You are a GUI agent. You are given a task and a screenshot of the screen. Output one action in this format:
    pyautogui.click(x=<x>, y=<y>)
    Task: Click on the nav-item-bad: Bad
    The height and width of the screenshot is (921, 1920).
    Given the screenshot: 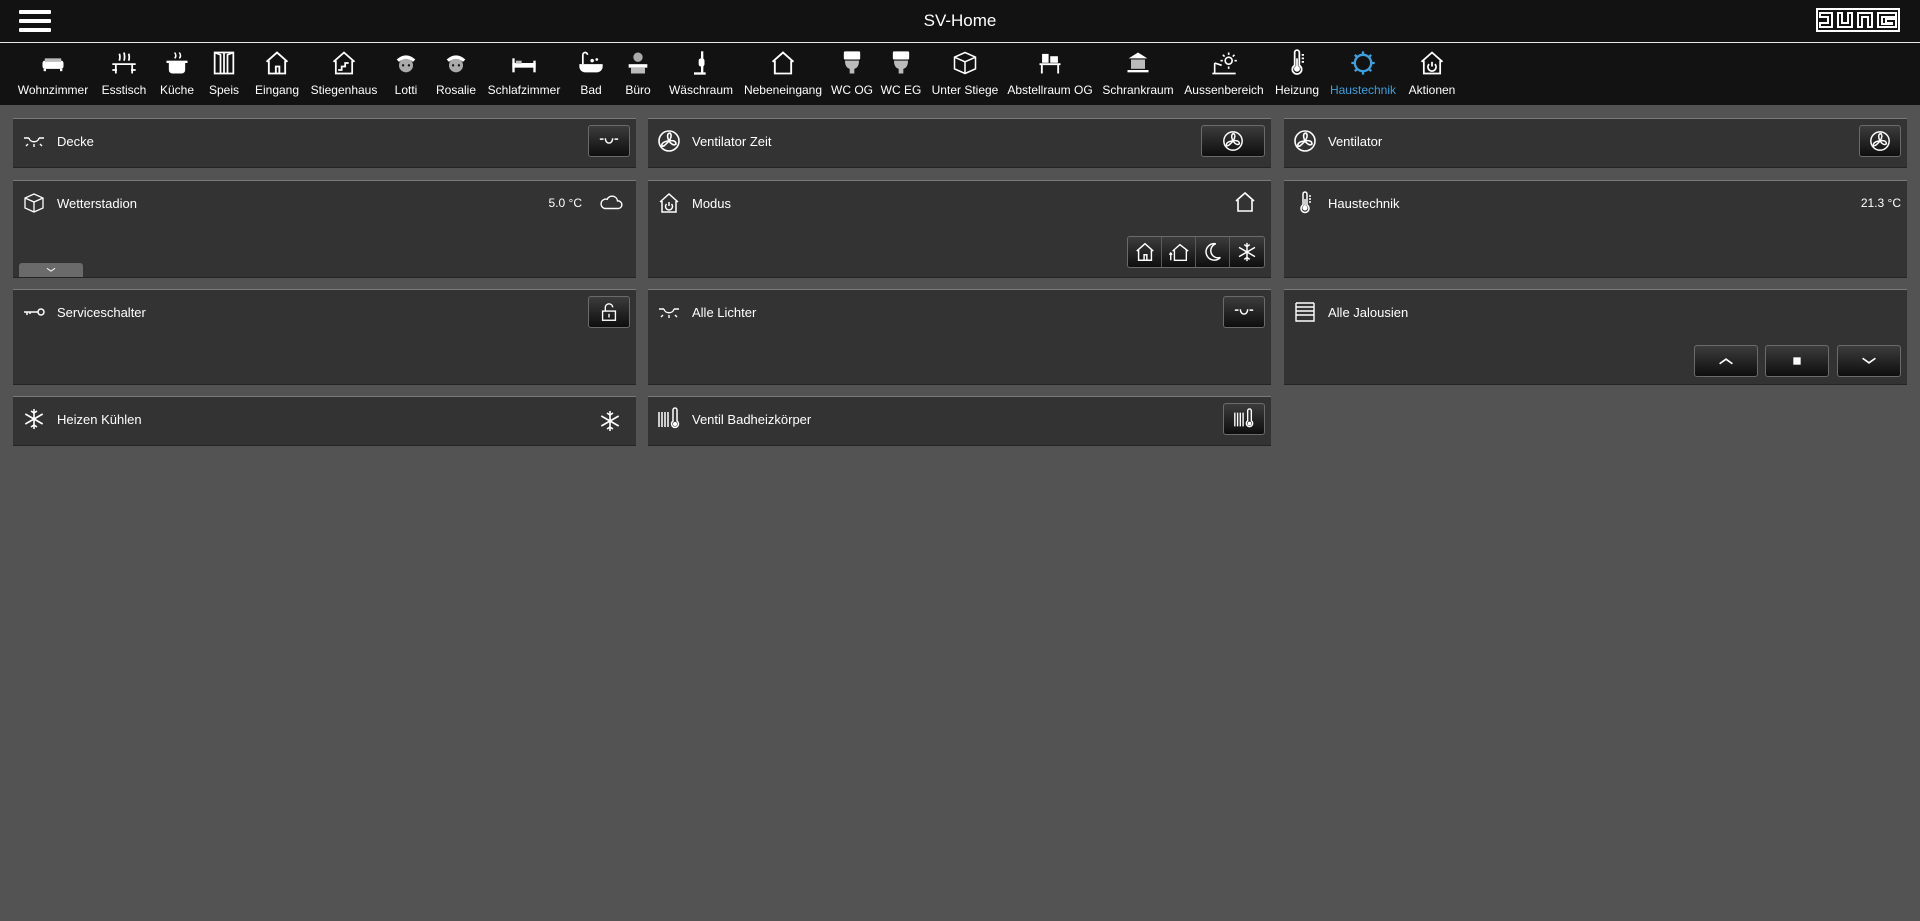 What is the action you would take?
    pyautogui.click(x=591, y=74)
    